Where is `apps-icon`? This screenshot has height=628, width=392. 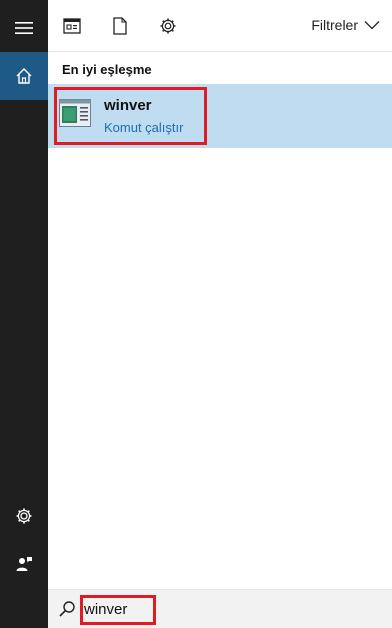
apps-icon is located at coordinates (72, 26).